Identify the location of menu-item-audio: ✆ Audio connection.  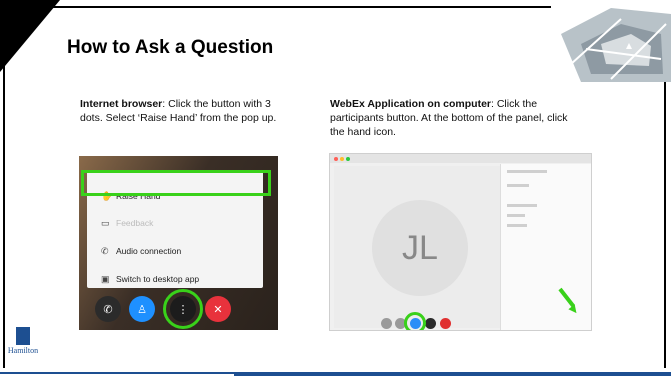
(141, 251).